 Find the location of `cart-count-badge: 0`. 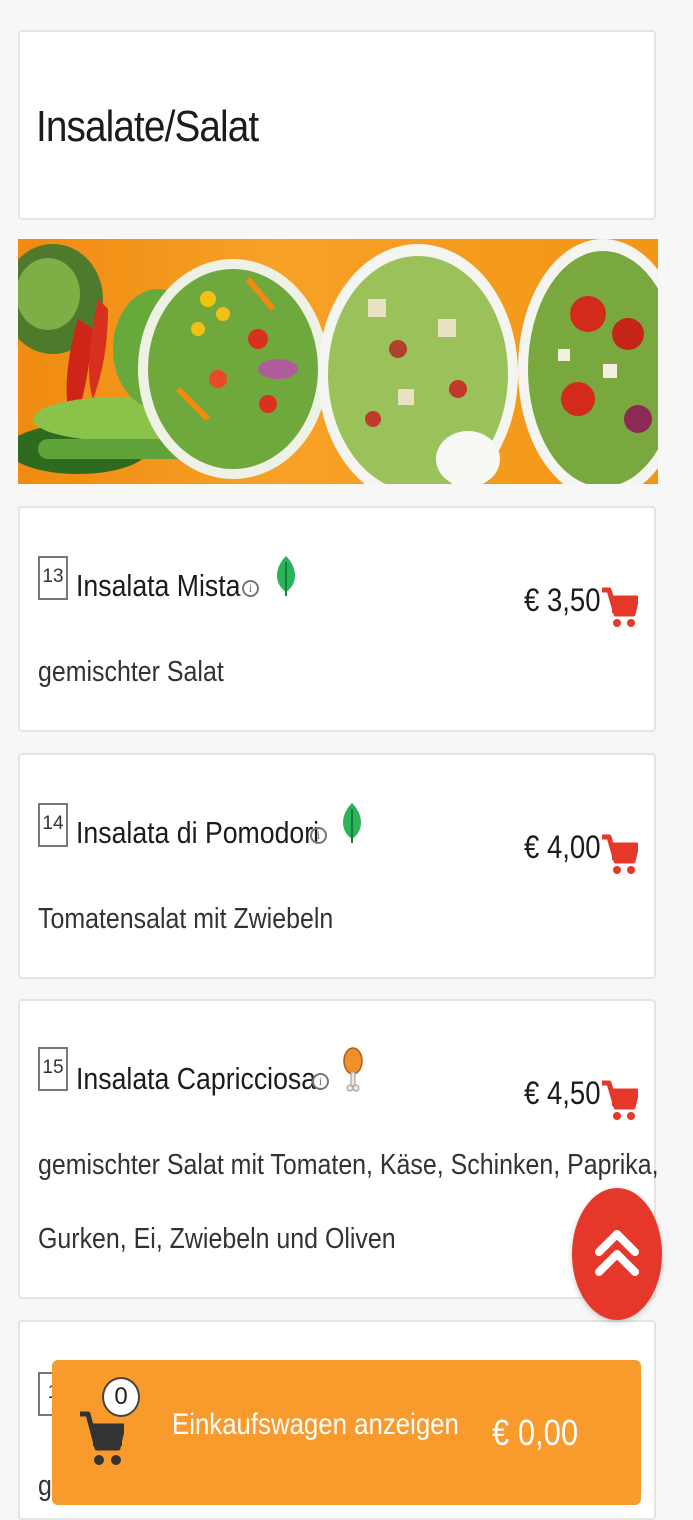

cart-count-badge: 0 is located at coordinates (121, 1397).